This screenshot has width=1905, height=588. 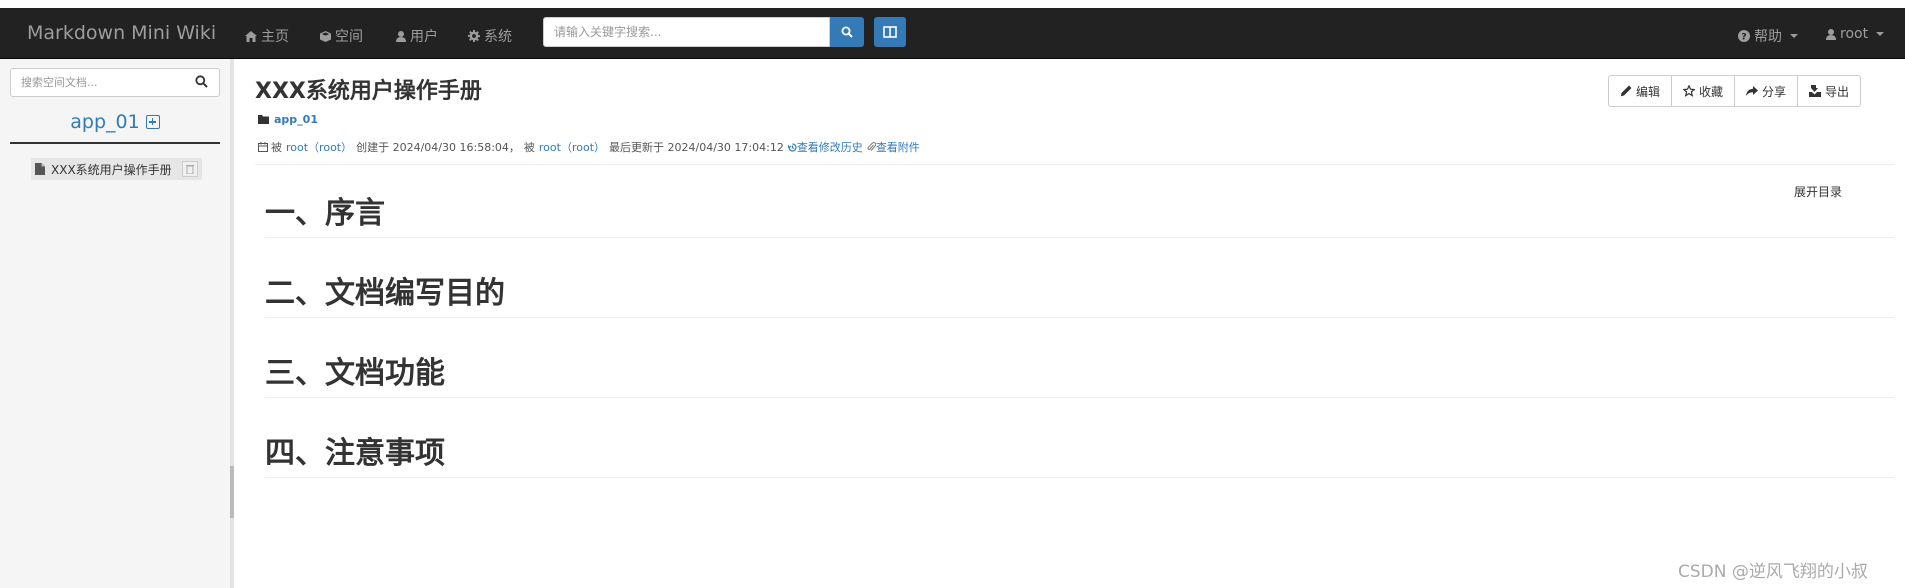 I want to click on toggle-layout-button, so click(x=890, y=32).